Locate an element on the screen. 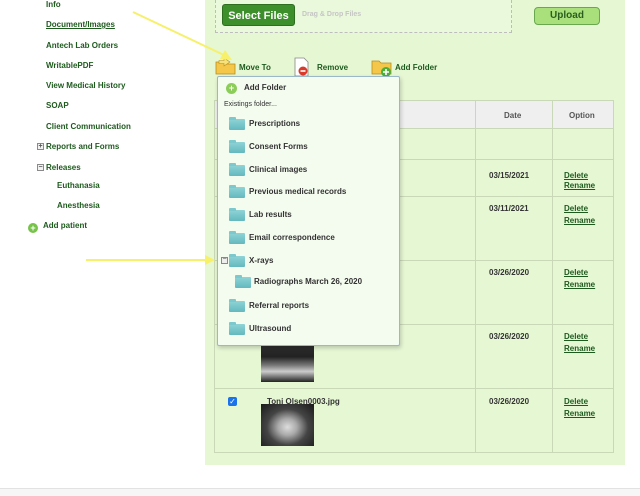 This screenshot has height=496, width=640. bottom-bar is located at coordinates (320, 492).